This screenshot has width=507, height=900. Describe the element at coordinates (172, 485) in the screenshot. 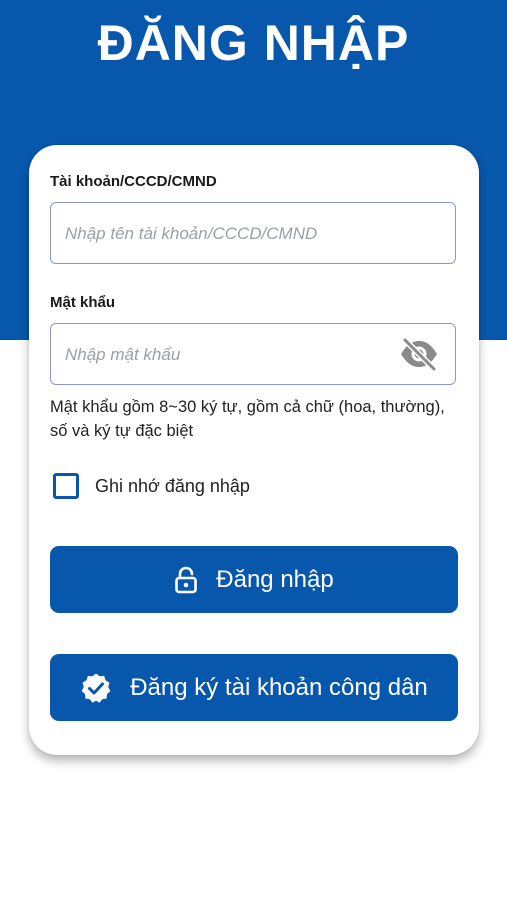

I see `remember-me-label: Ghi nhớ đăng nhập` at that location.